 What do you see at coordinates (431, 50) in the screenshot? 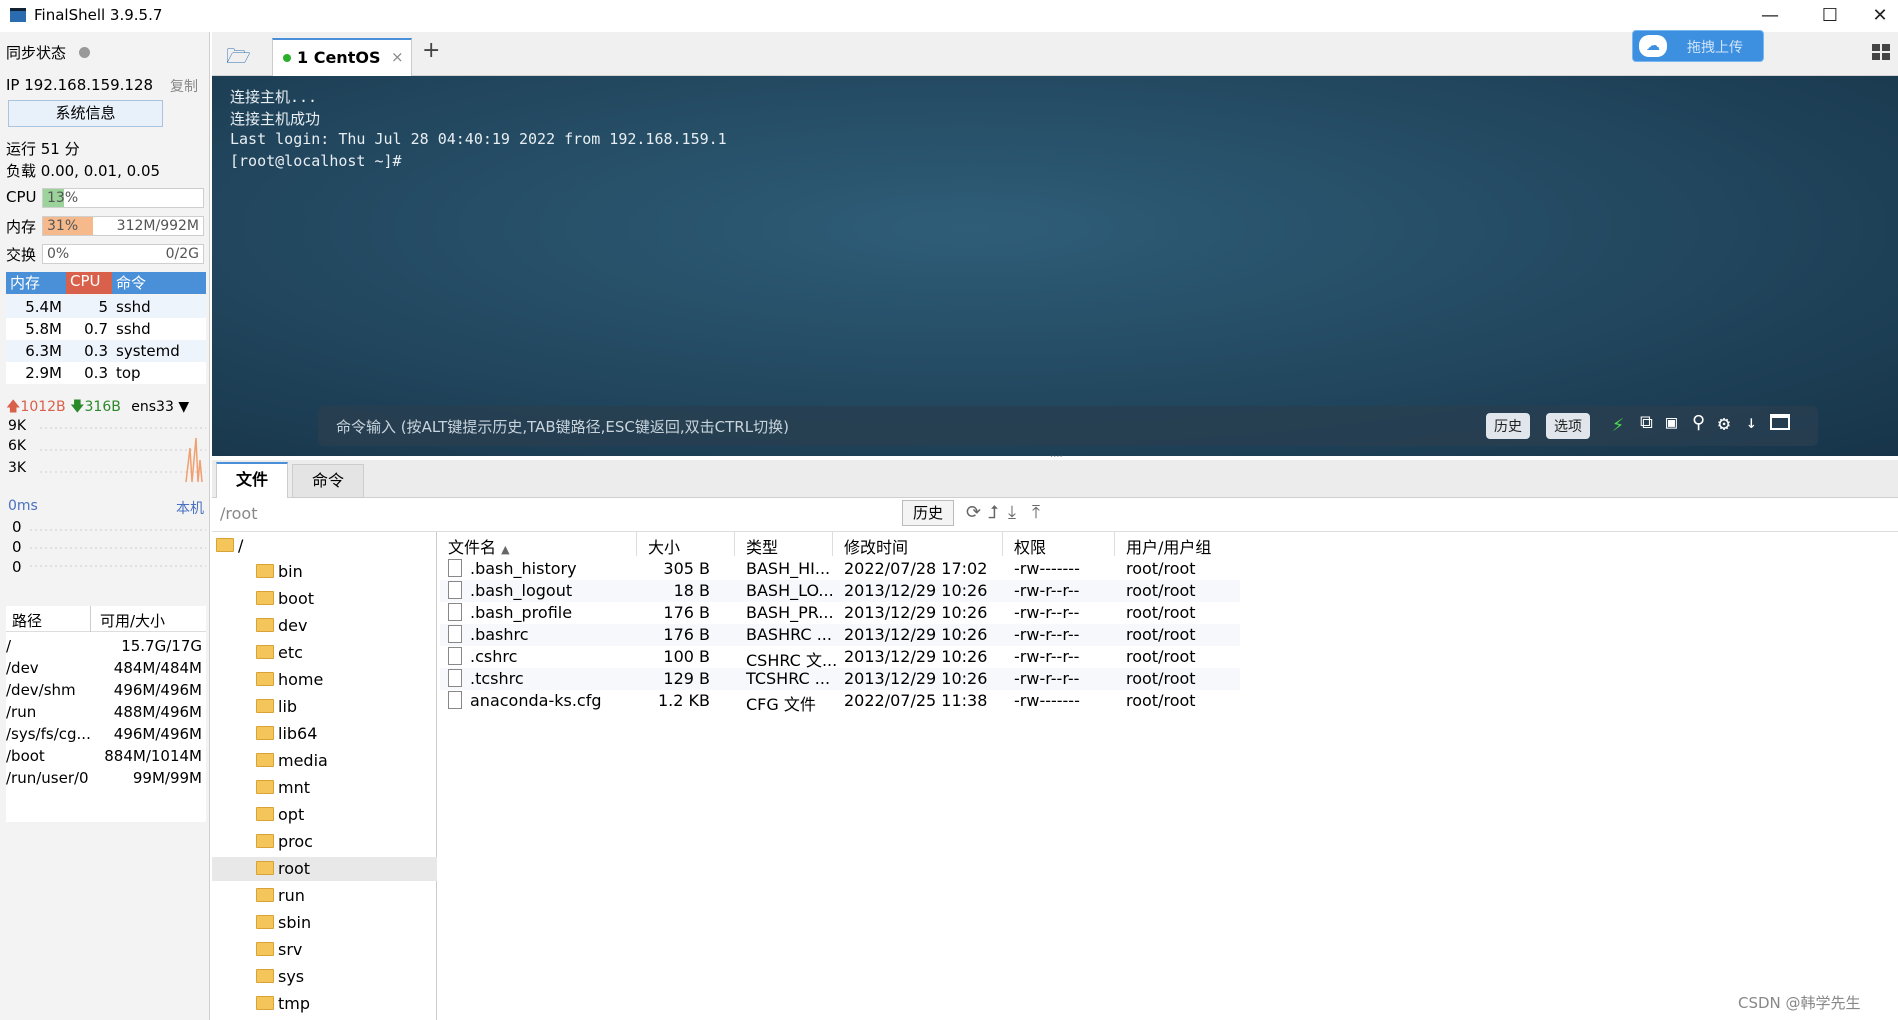
I see `add-tab-button: +` at bounding box center [431, 50].